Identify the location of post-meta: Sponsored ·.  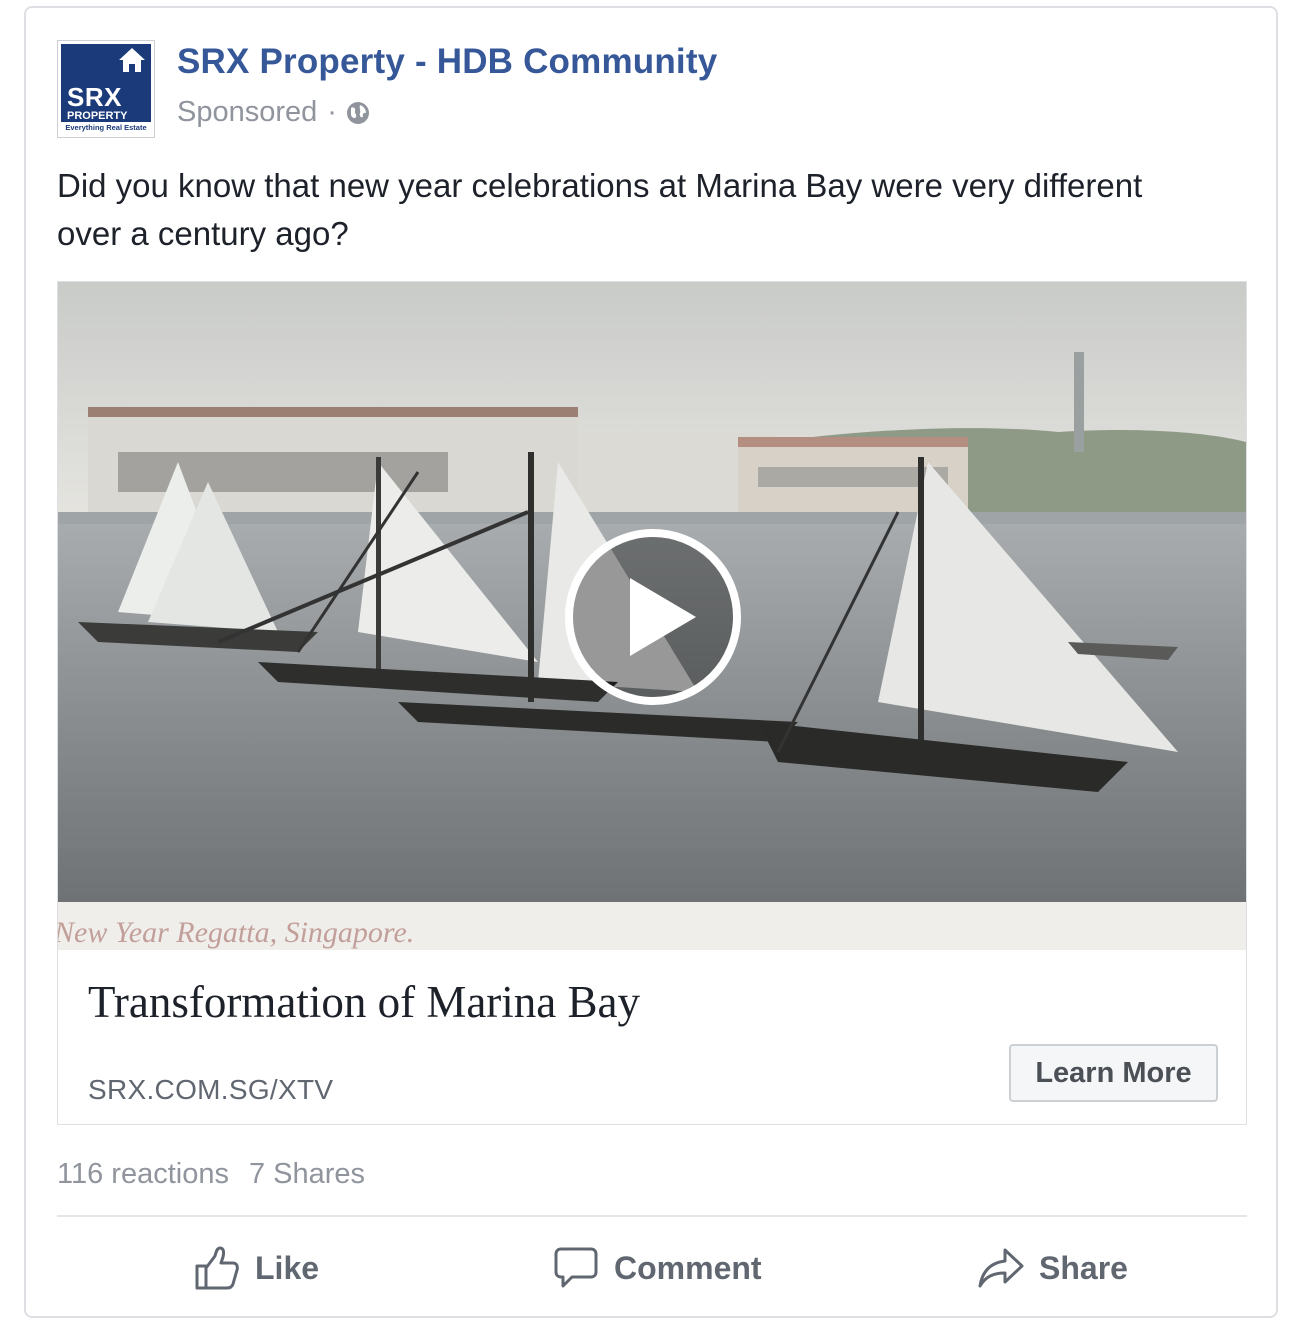
(274, 112).